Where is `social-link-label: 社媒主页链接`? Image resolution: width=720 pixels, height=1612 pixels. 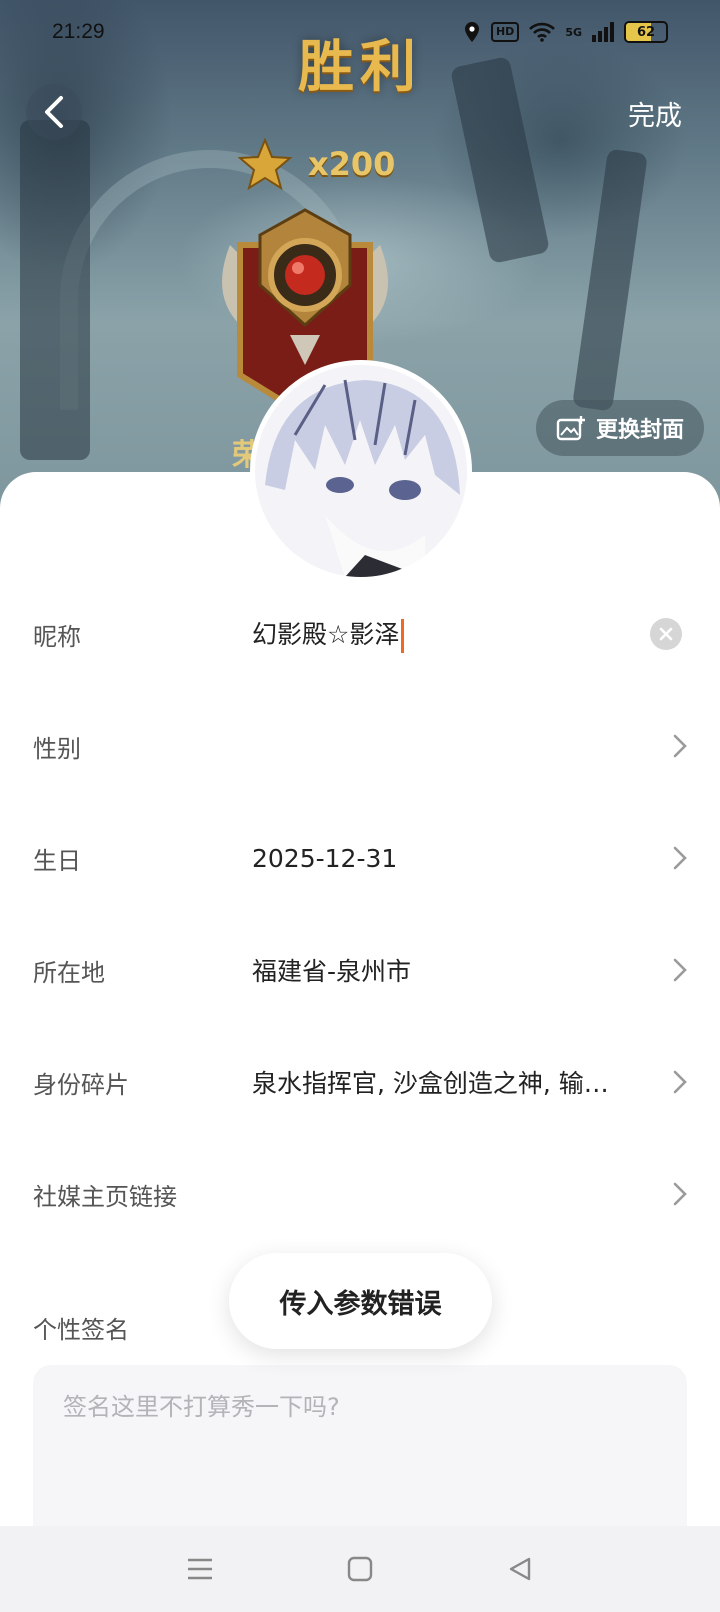 social-link-label: 社媒主页链接 is located at coordinates (105, 1196).